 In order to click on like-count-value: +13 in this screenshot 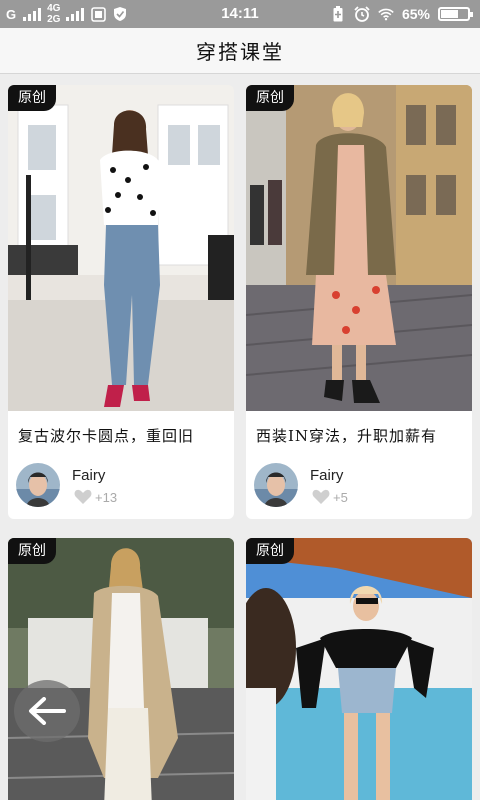, I will do `click(106, 497)`.